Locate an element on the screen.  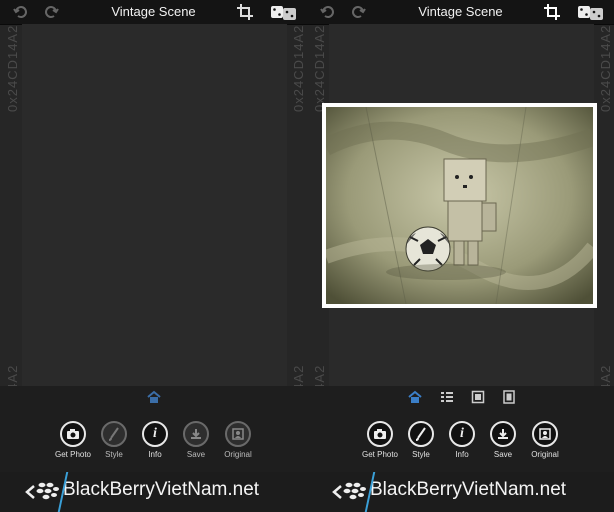
film-tab-icon is located at coordinates (509, 397).